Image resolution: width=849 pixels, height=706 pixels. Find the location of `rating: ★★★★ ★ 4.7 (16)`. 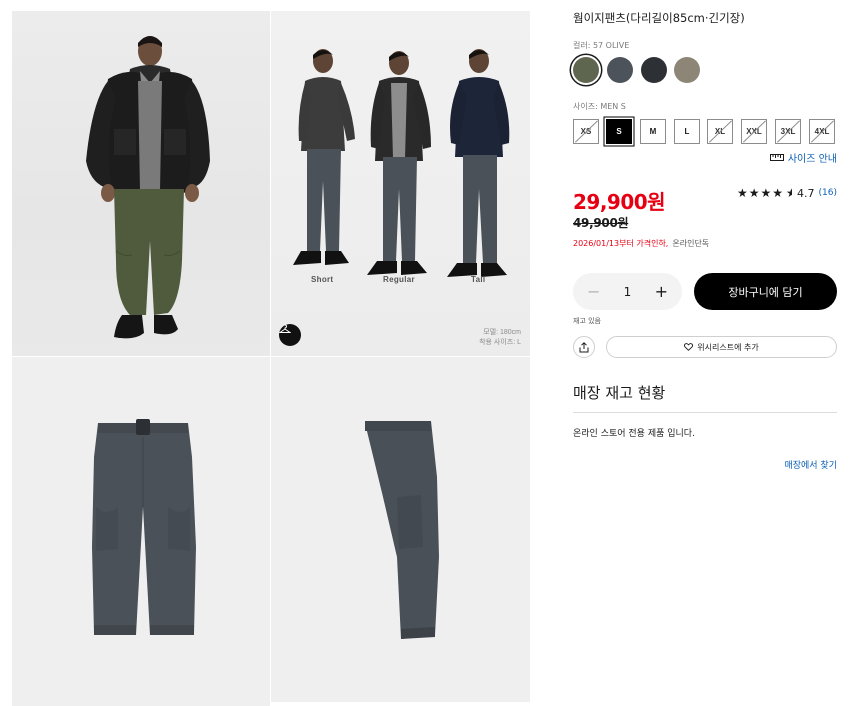

rating: ★★★★ ★ 4.7 (16) is located at coordinates (787, 193).